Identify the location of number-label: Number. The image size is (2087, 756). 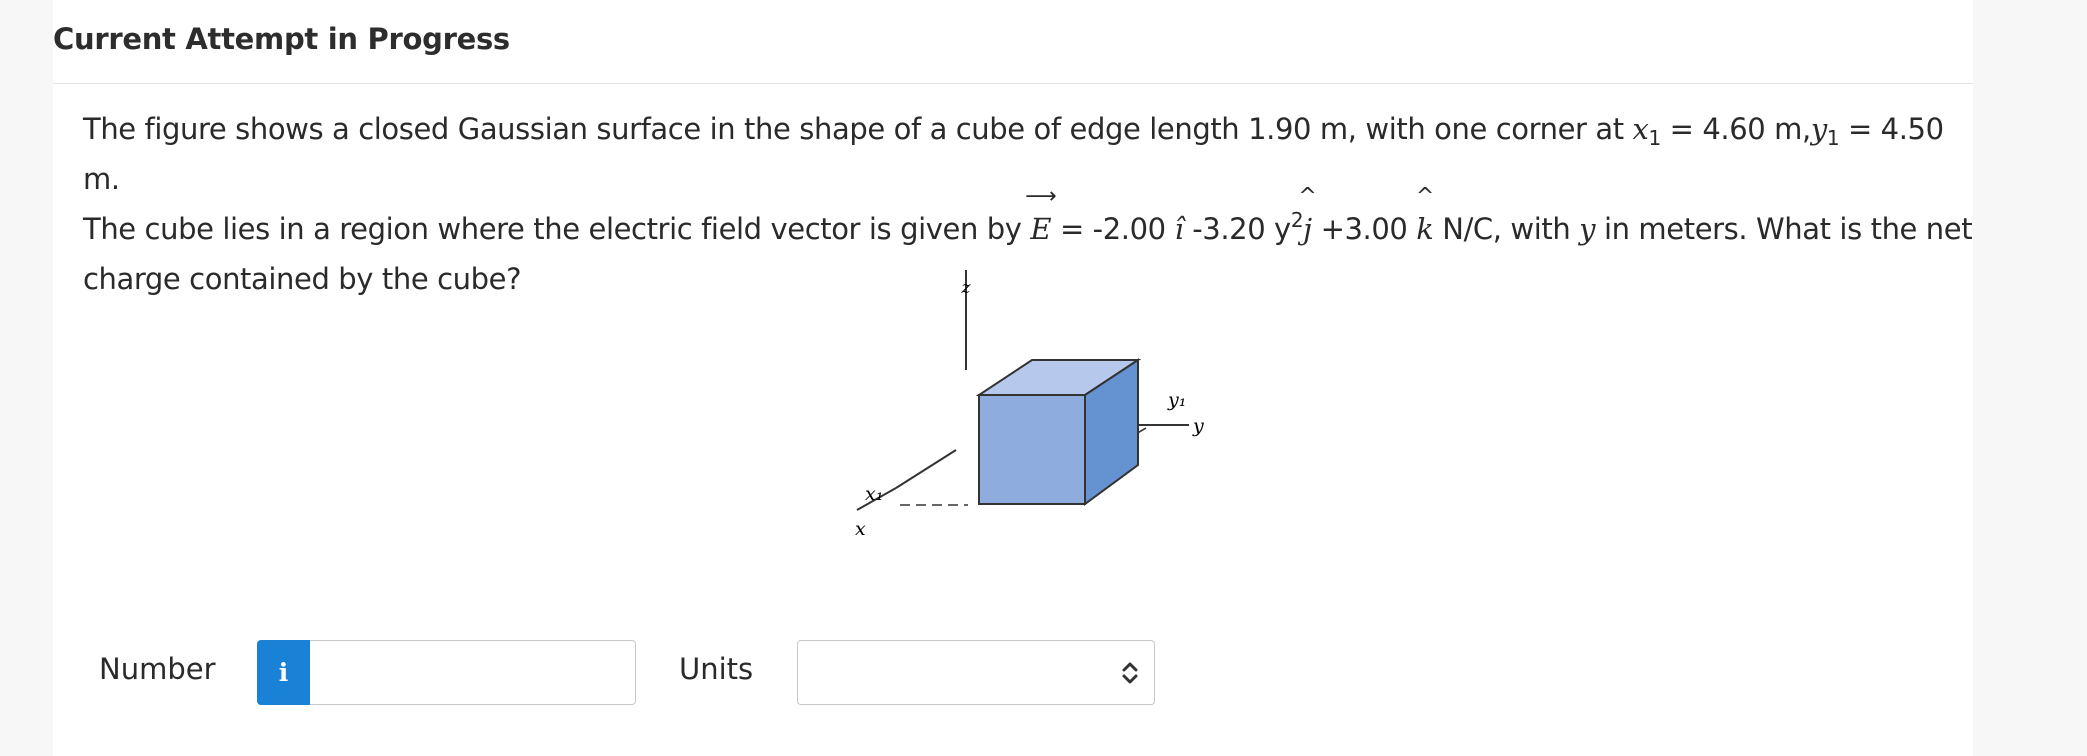
(157, 669).